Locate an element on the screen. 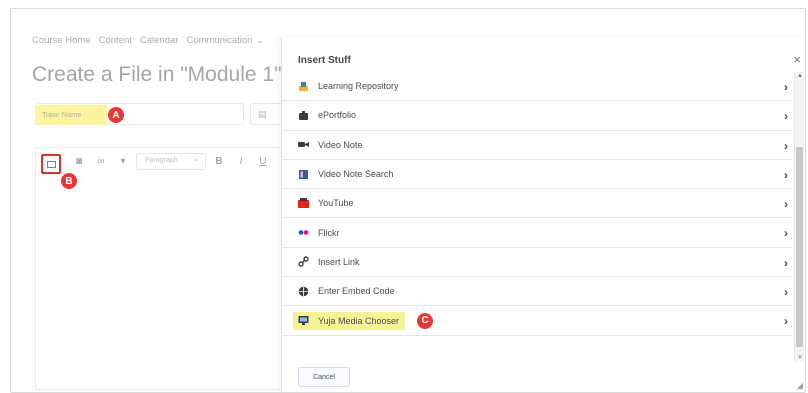  scroll-thumb is located at coordinates (799, 247).